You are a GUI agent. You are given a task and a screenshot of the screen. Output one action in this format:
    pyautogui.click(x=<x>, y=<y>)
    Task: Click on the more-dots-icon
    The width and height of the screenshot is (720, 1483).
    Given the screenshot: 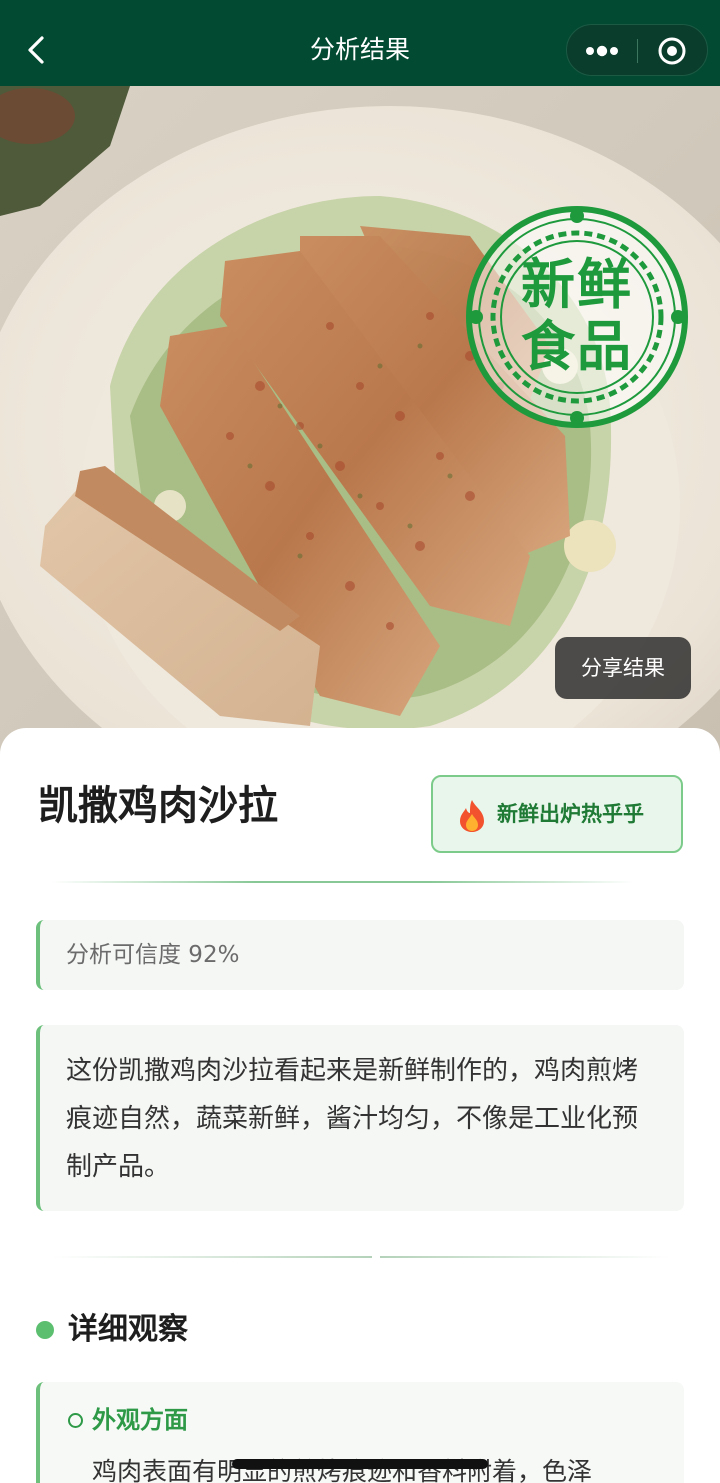 What is the action you would take?
    pyautogui.click(x=602, y=51)
    